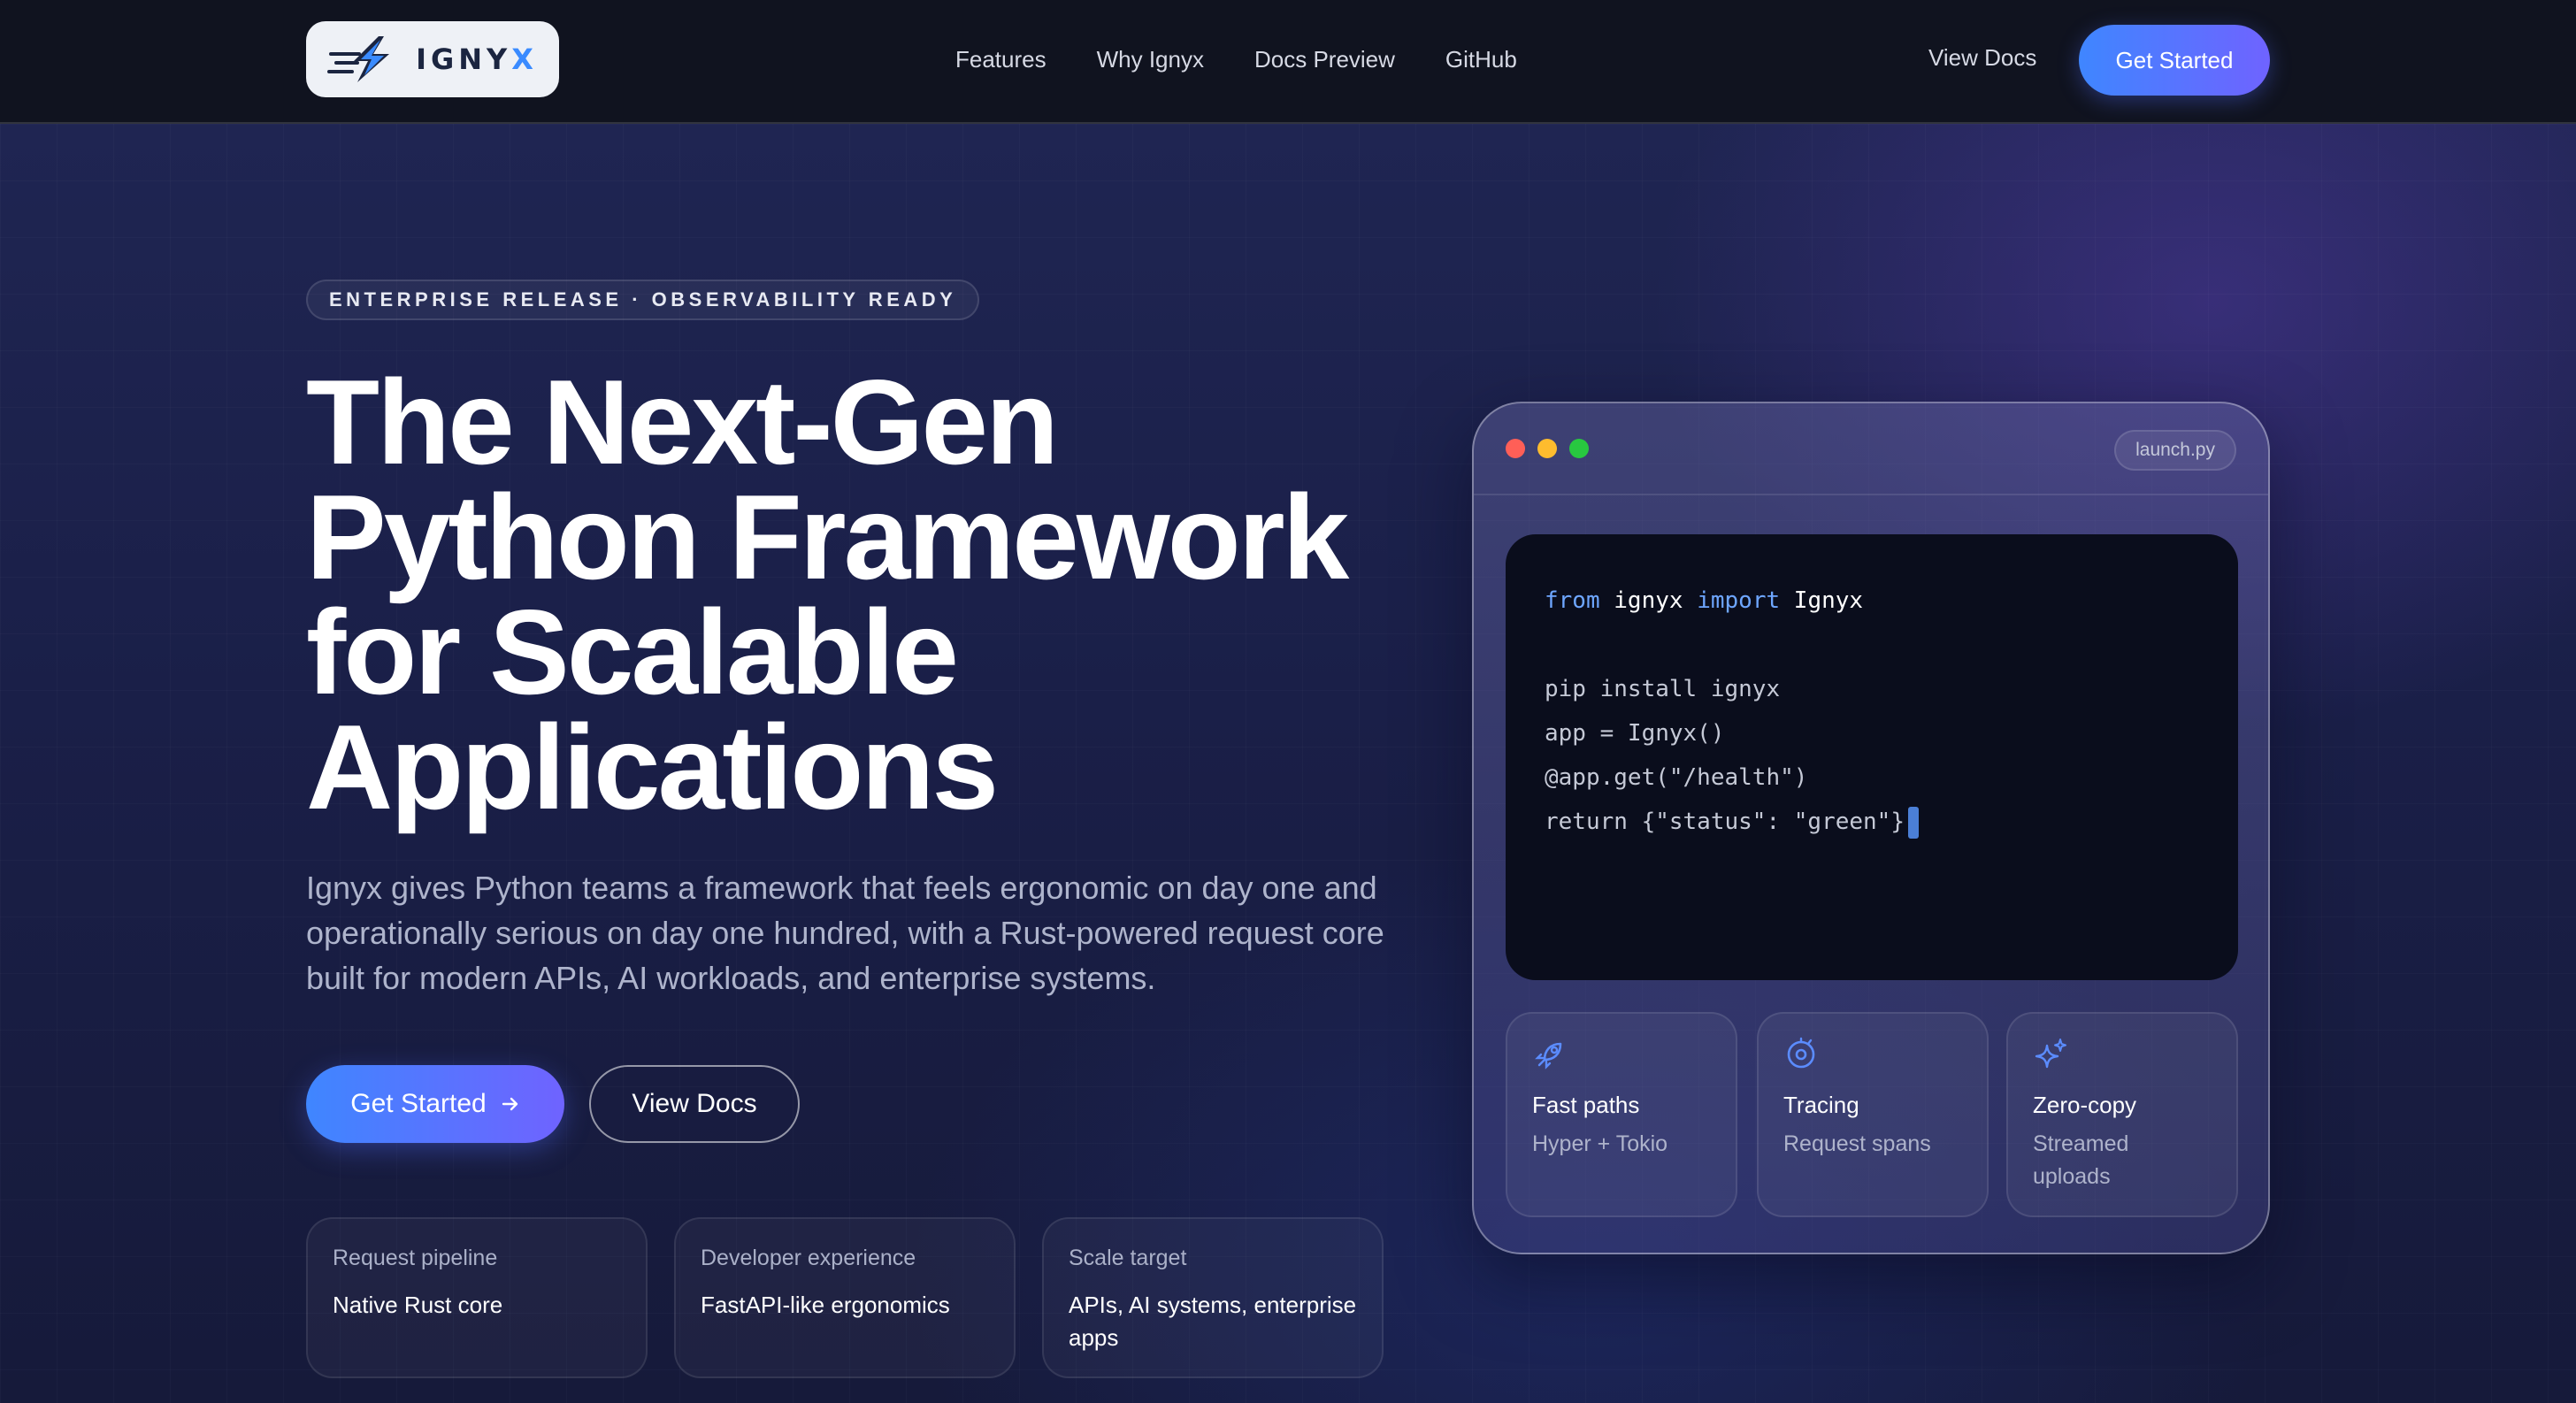  Describe the element at coordinates (1236, 59) in the screenshot. I see `main-nav: Features Why Ignyx Docs Preview GitHub` at that location.